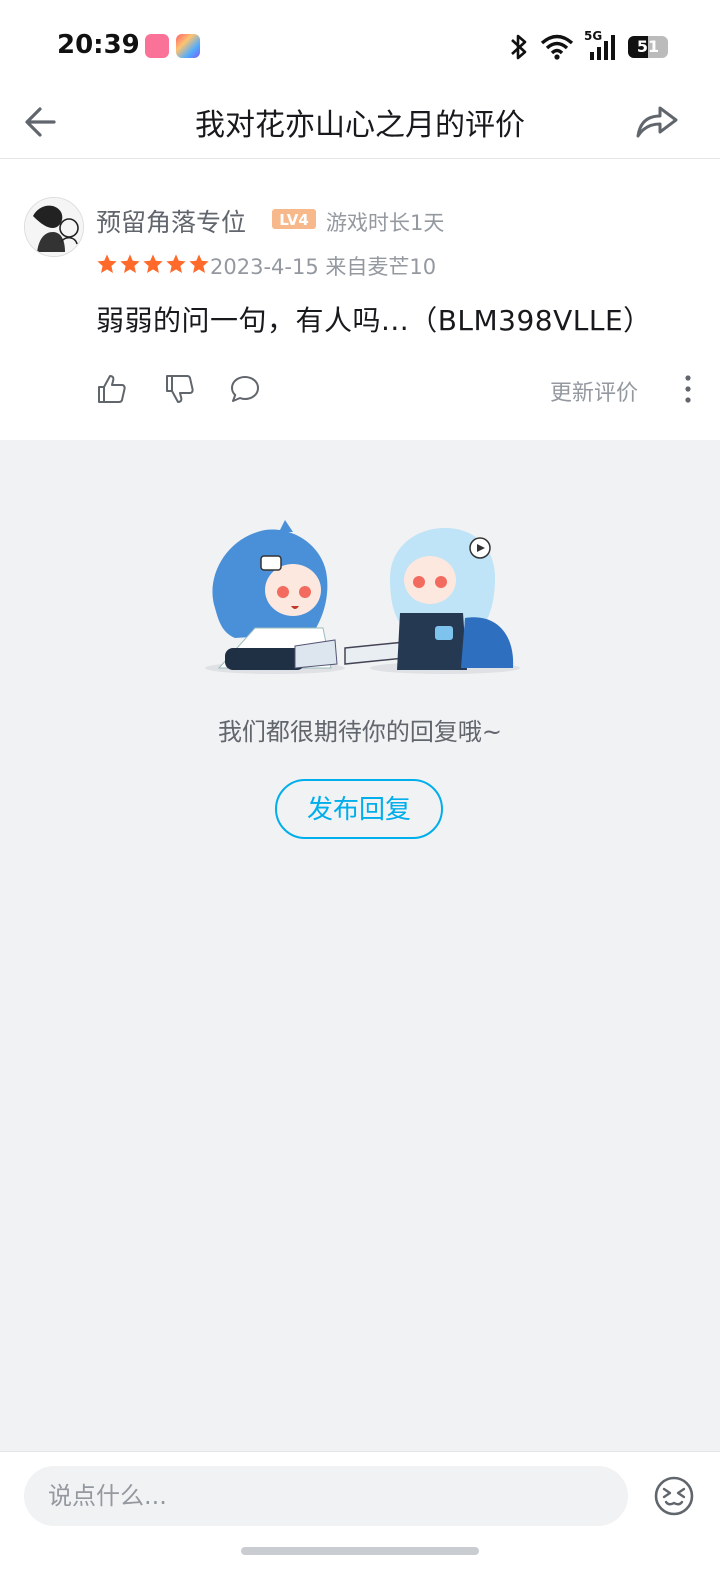 This screenshot has width=720, height=1570. Describe the element at coordinates (657, 121) in the screenshot. I see `share-arrow-icon` at that location.